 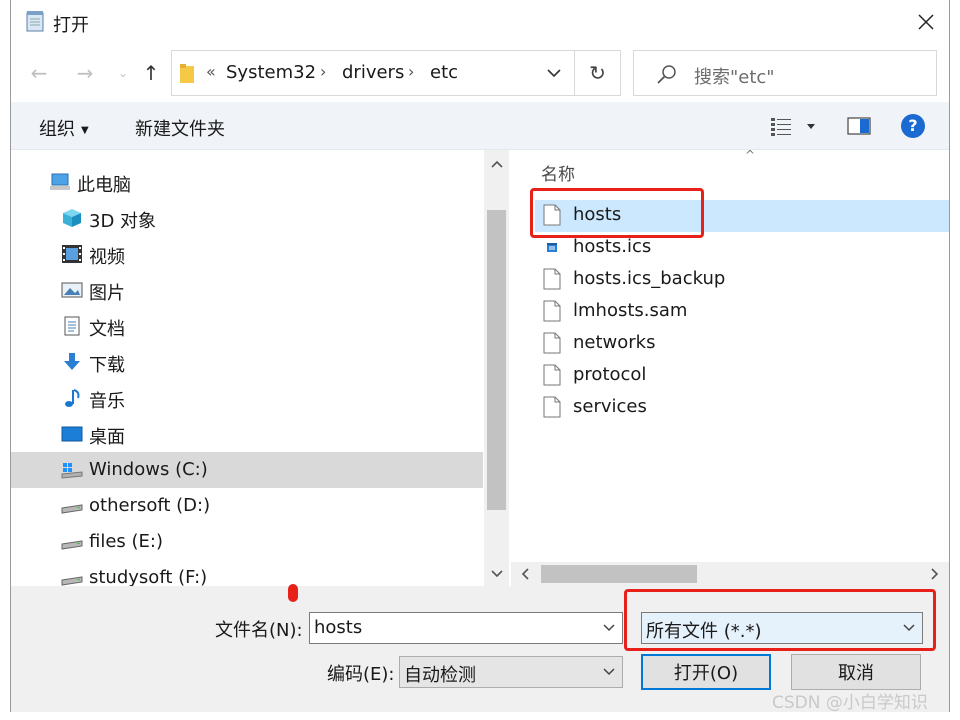 What do you see at coordinates (525, 574) in the screenshot?
I see `scroll-left-icon` at bounding box center [525, 574].